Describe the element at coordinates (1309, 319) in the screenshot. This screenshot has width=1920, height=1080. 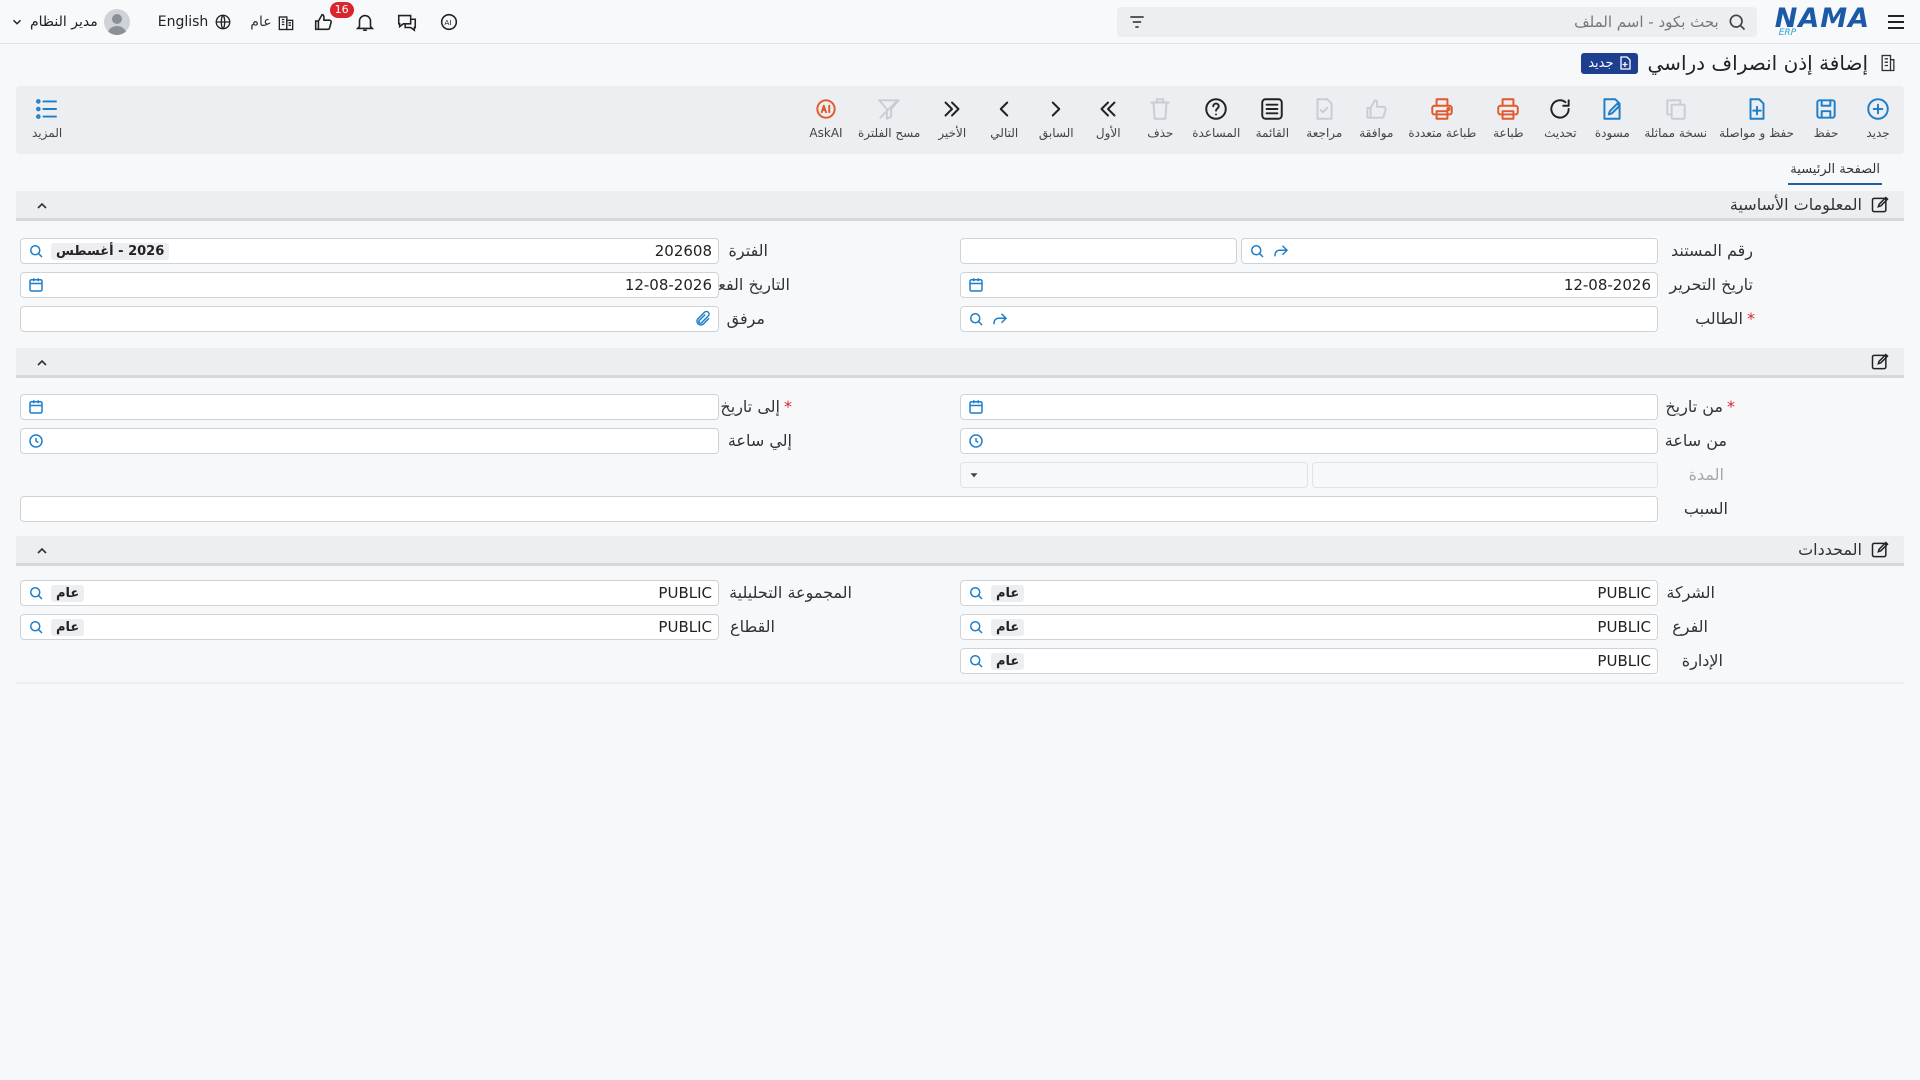
I see `student-field` at that location.